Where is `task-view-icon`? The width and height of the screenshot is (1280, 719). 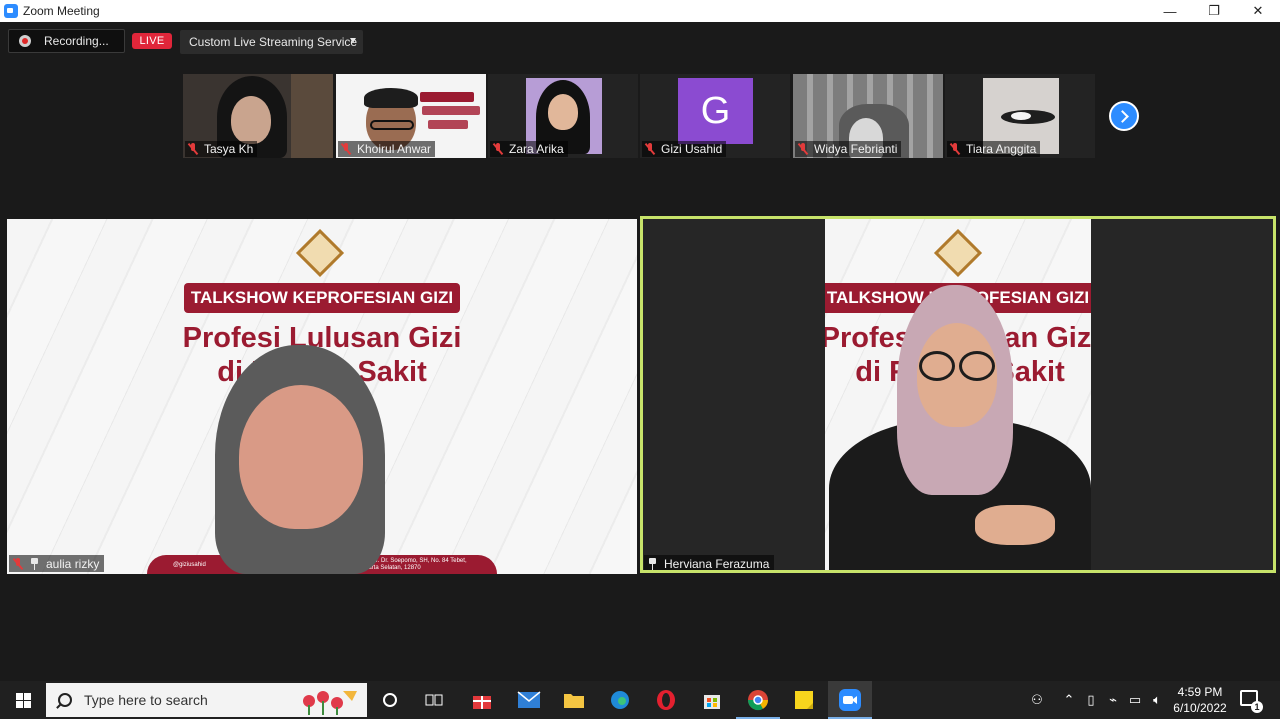 task-view-icon is located at coordinates (434, 700).